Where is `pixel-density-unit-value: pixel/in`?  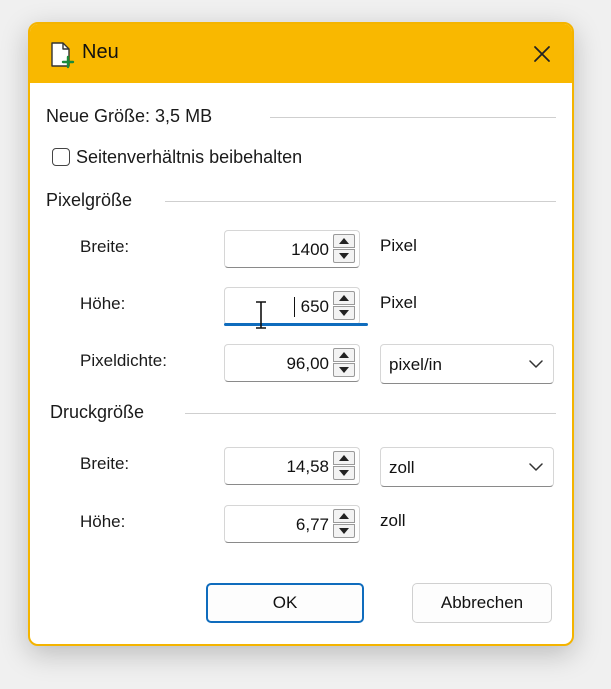 pixel-density-unit-value: pixel/in is located at coordinates (415, 364).